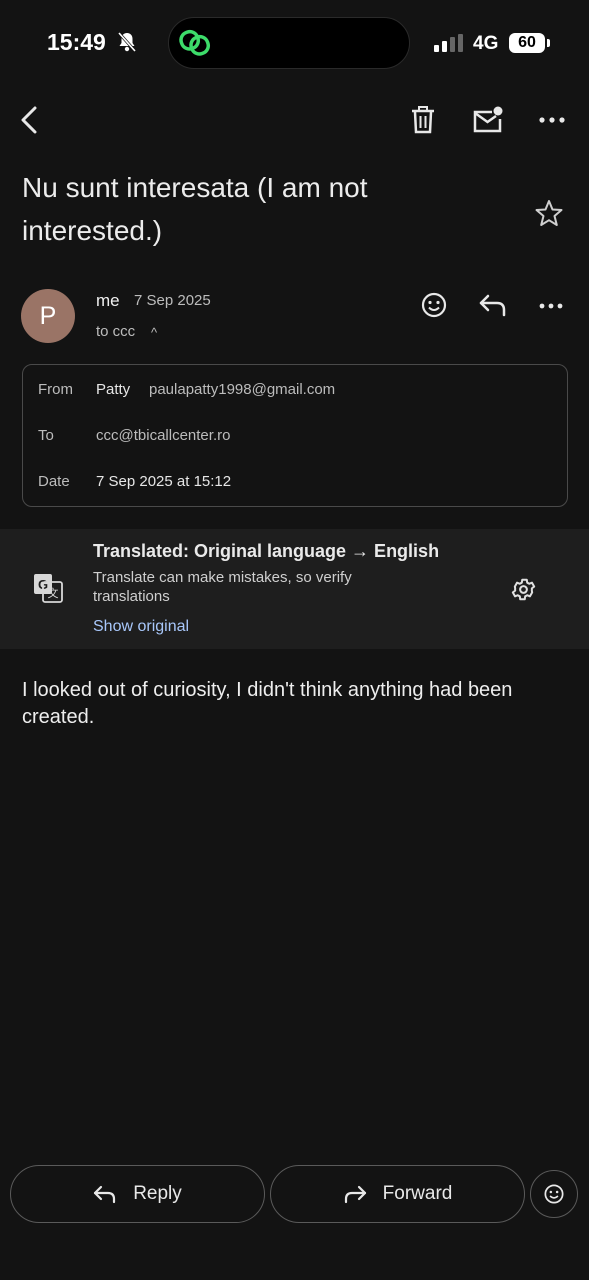 This screenshot has width=589, height=1280. Describe the element at coordinates (548, 43) in the screenshot. I see `battery-tip` at that location.